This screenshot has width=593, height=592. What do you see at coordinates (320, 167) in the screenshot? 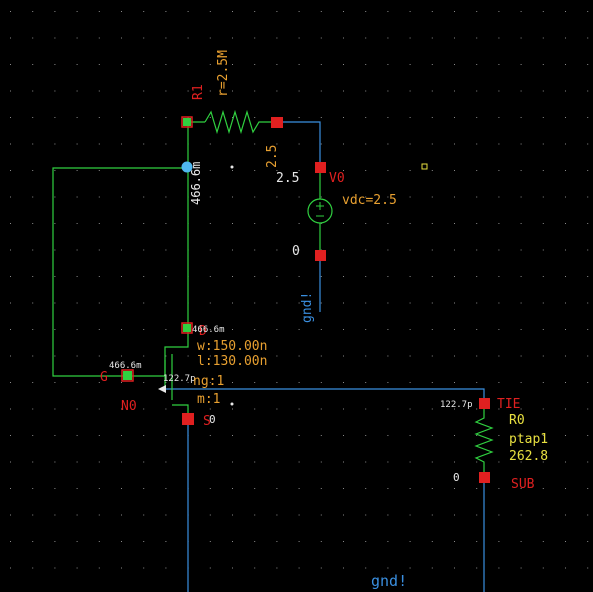
I see `v0-pin-top` at bounding box center [320, 167].